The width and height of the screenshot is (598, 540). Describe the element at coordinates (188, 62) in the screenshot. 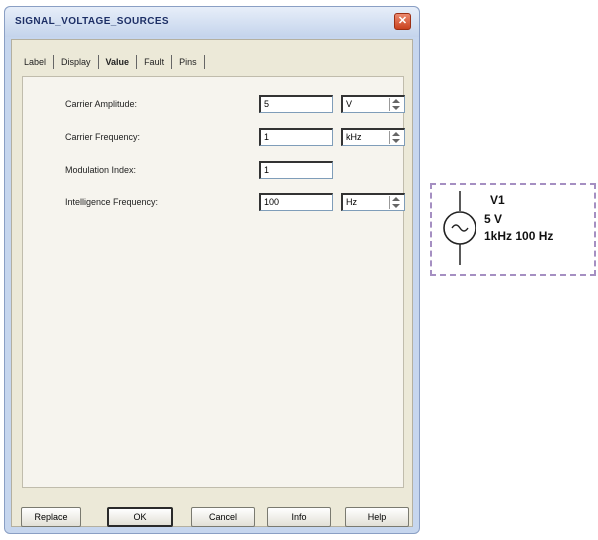

I see `tab-pins: Pins` at that location.